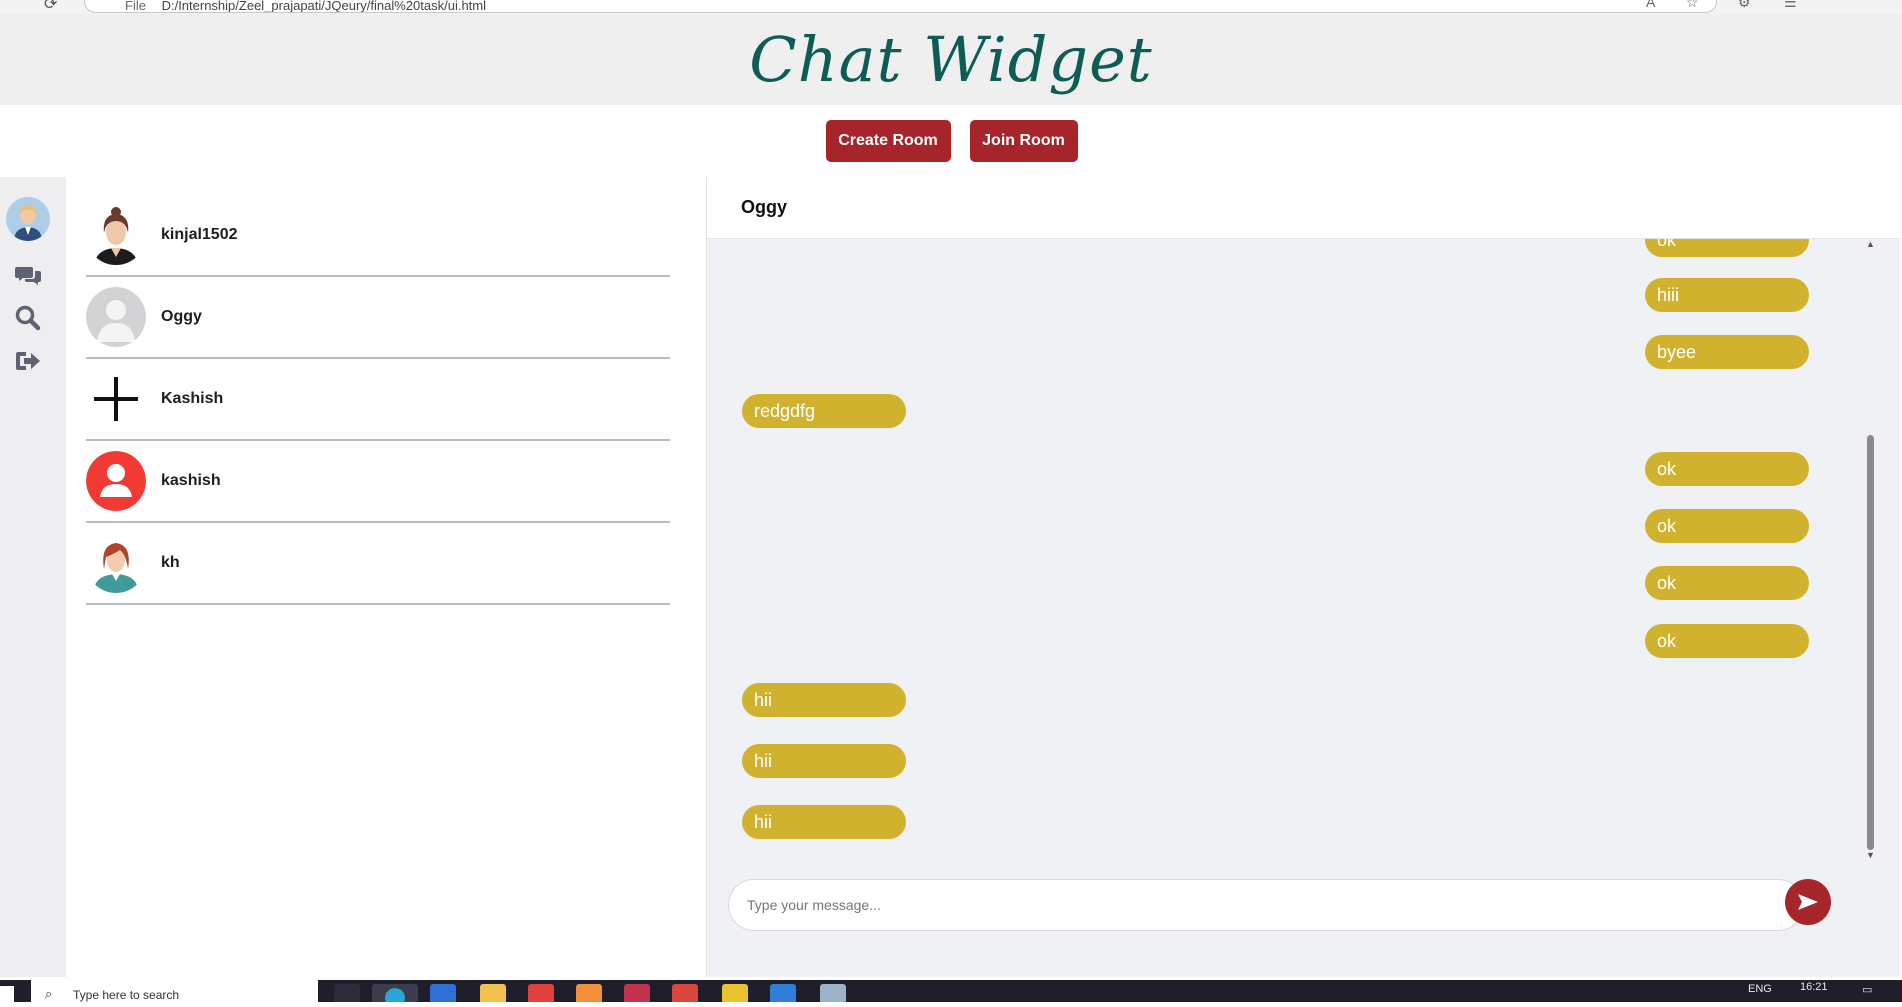 This screenshot has height=1007, width=1902. I want to click on language-indicator: ENG, so click(1760, 989).